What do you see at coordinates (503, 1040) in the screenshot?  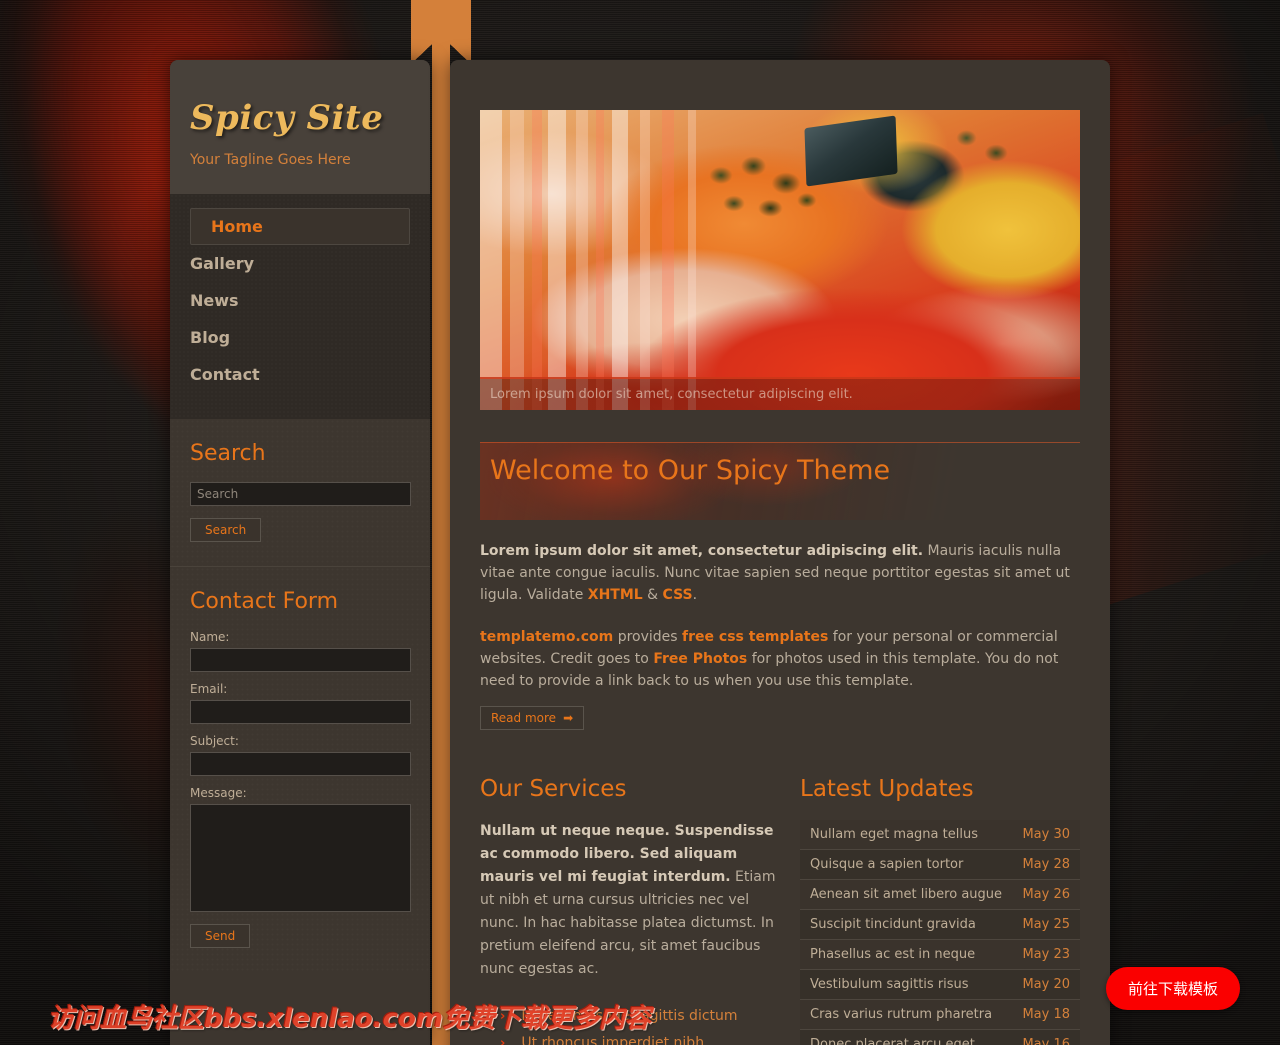 I see `chevron-right-icon: ›` at bounding box center [503, 1040].